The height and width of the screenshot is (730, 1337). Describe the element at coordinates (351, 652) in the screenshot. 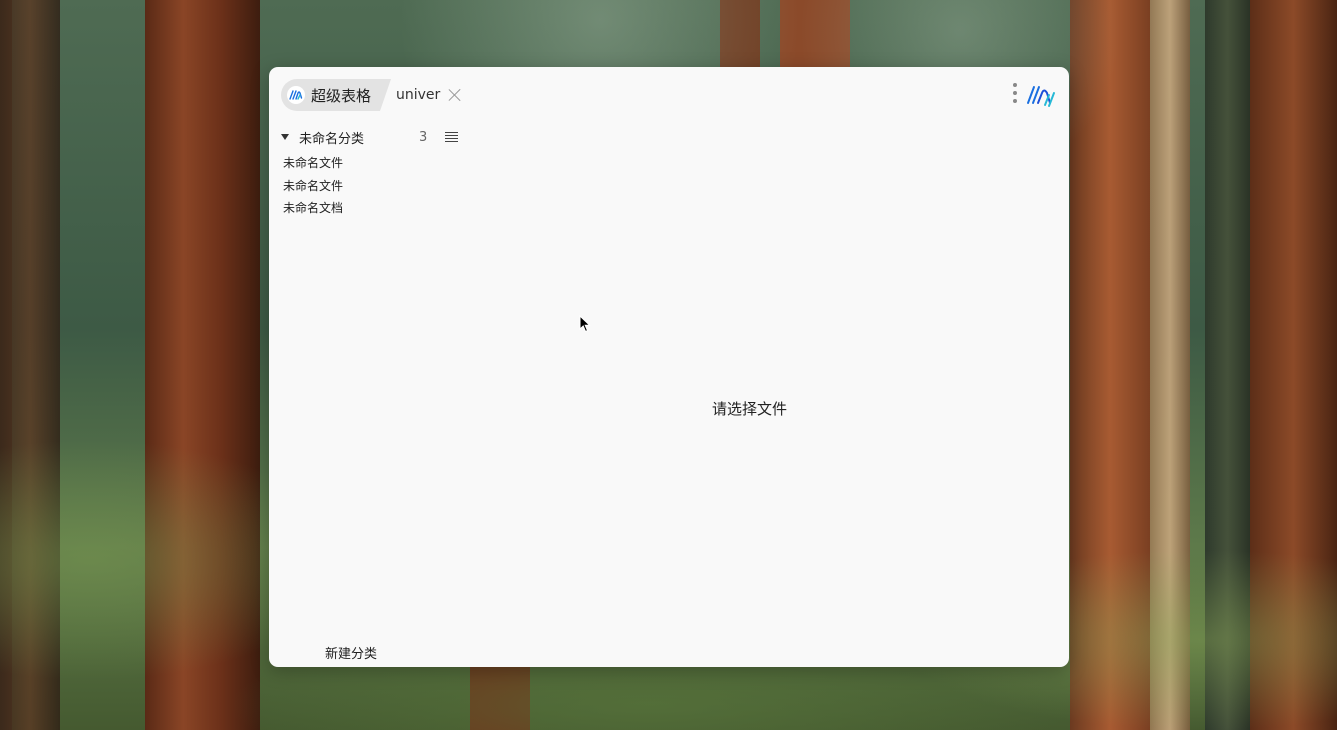

I see `new-category-button: 新建分类` at that location.